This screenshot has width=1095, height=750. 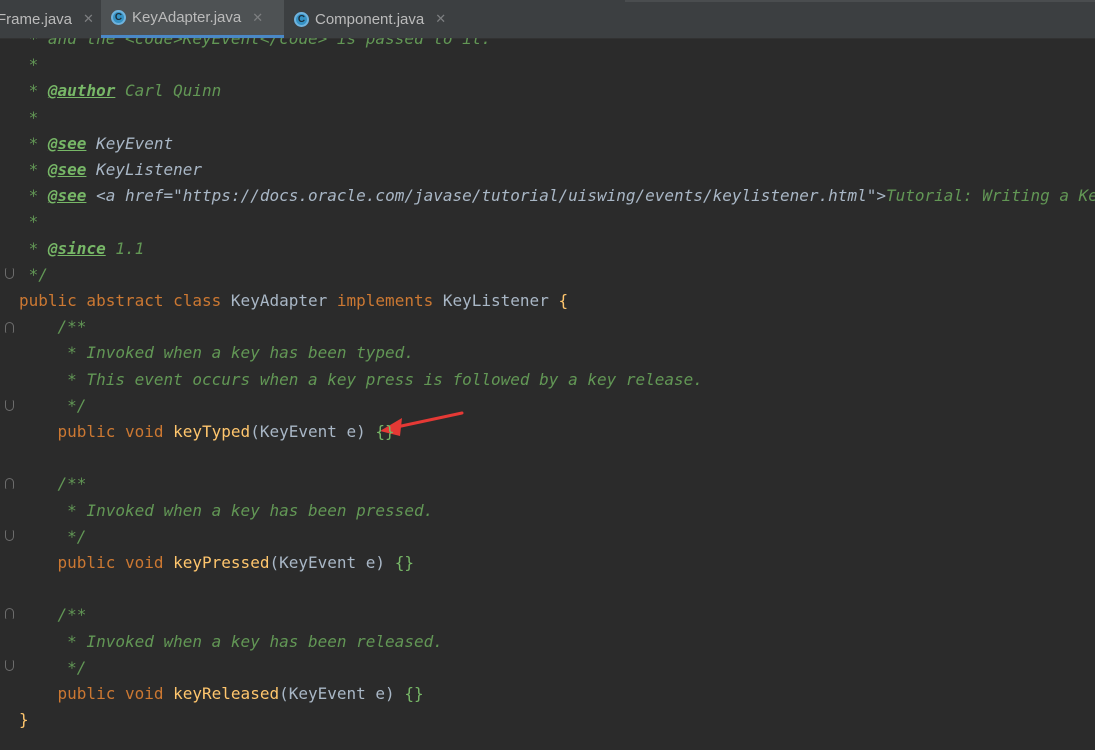 I want to click on code-line: * Invoked when a key has been typed., so click(x=216, y=353).